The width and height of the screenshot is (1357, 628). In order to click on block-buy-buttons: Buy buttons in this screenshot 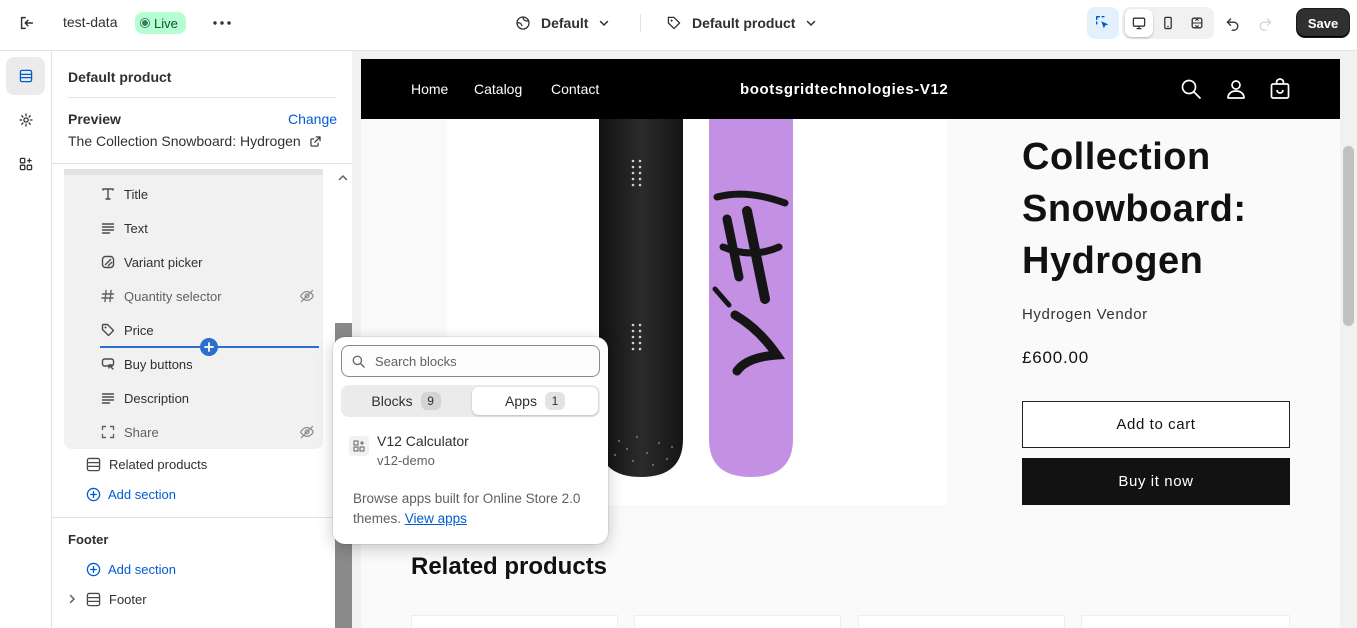, I will do `click(146, 364)`.